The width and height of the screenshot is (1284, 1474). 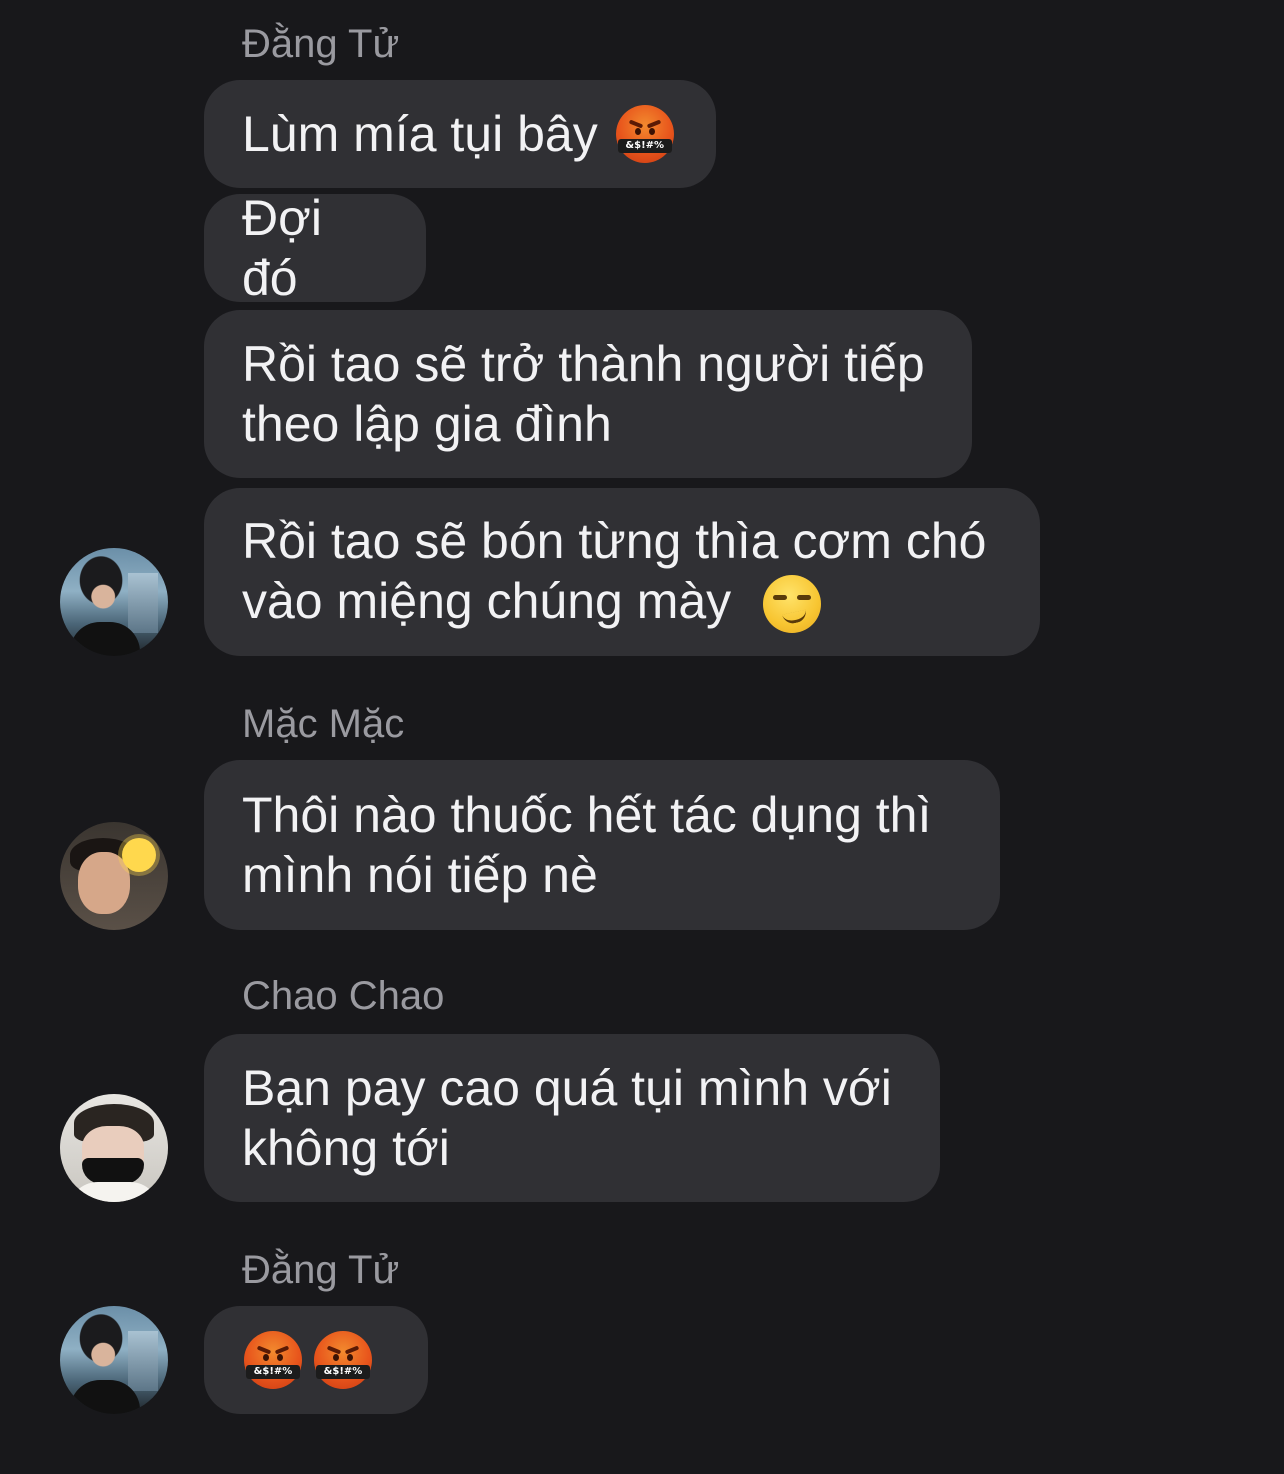 What do you see at coordinates (343, 996) in the screenshot?
I see `sender-name: Chao Chao` at bounding box center [343, 996].